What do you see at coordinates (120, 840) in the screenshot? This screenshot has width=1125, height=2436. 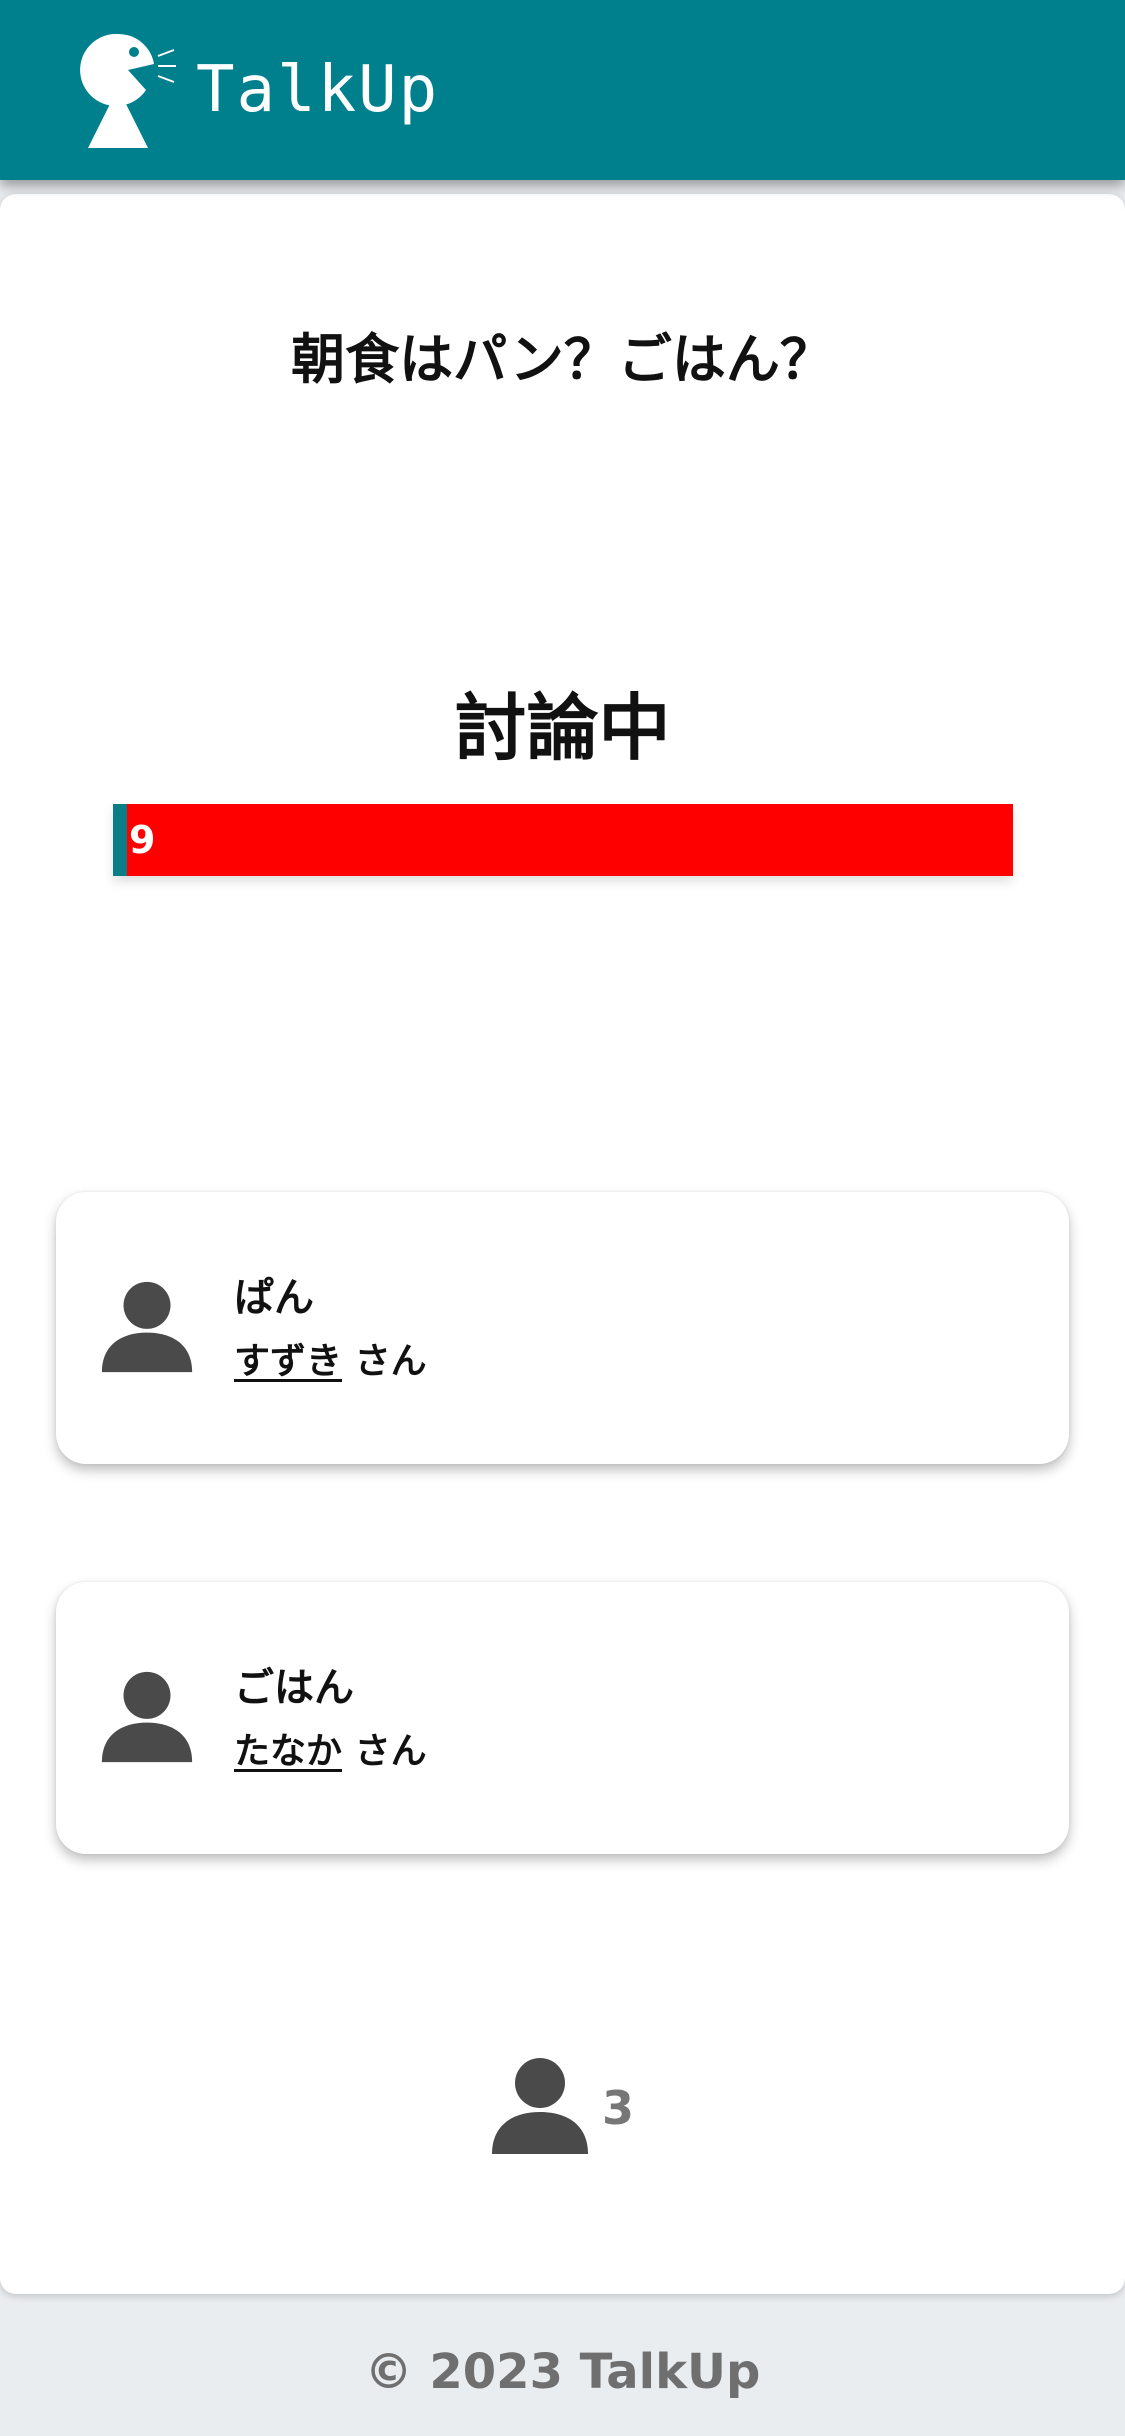 I see `timer-progress-fill` at bounding box center [120, 840].